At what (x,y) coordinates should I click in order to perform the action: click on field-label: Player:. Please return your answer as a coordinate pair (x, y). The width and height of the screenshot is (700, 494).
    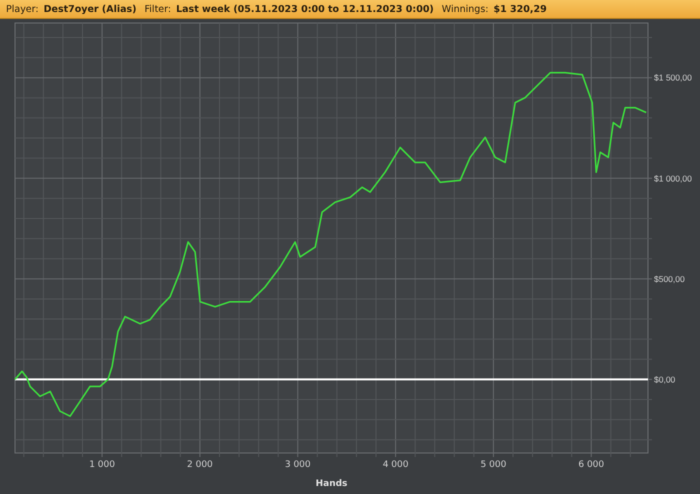
    Looking at the image, I should click on (22, 9).